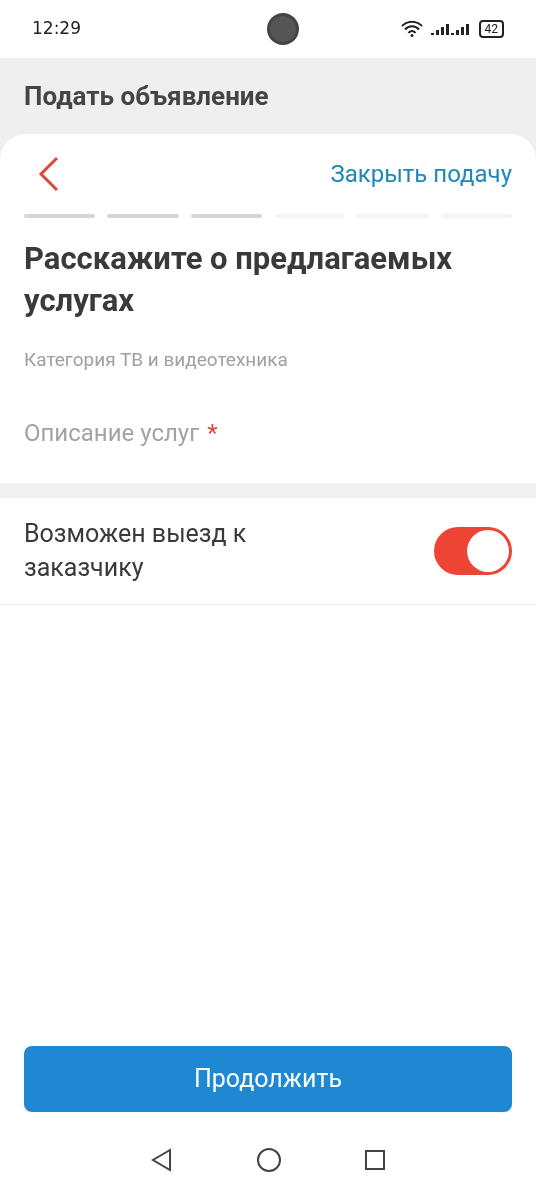  Describe the element at coordinates (239, 280) in the screenshot. I see `section-heading: Расскажите о предлагаемых услугах` at that location.